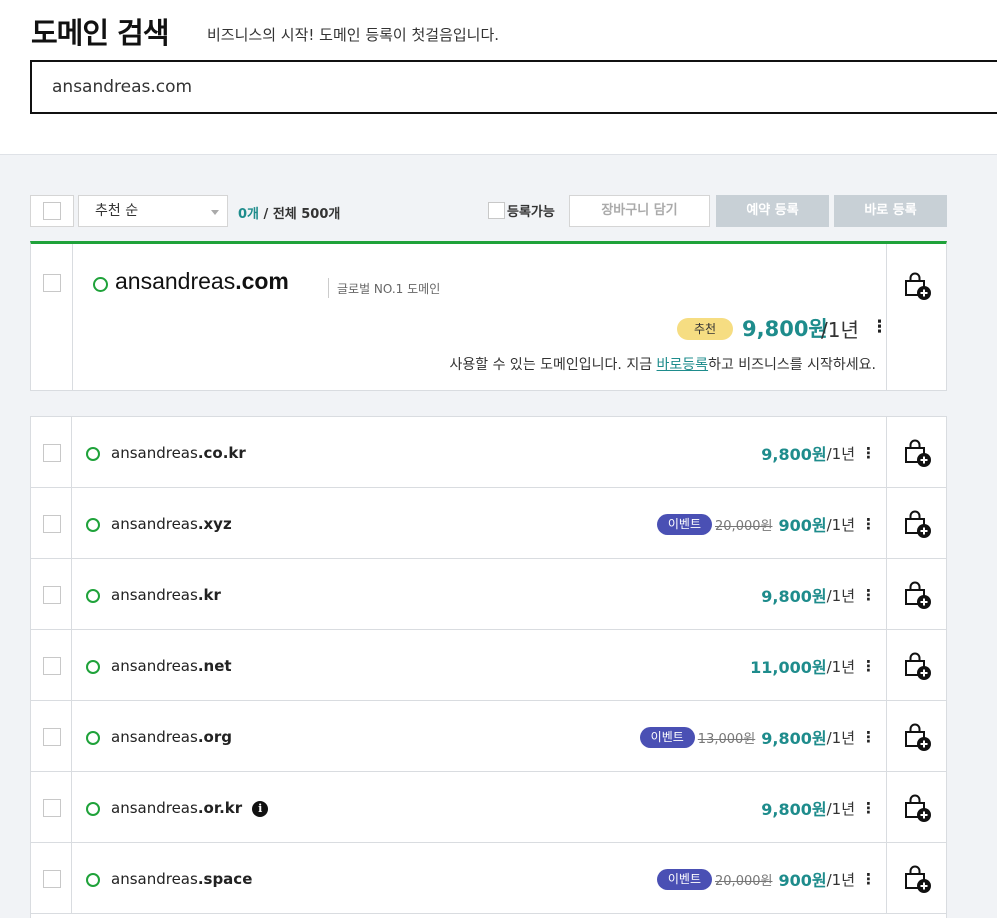  Describe the element at coordinates (215, 212) in the screenshot. I see `chevron-down-icon` at that location.